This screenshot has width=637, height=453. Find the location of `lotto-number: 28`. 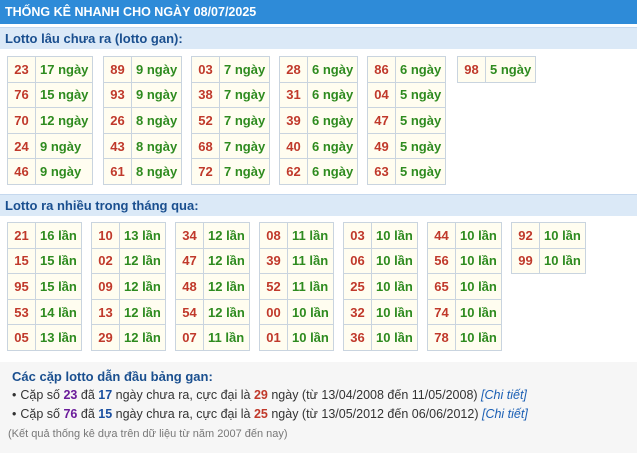

lotto-number: 28 is located at coordinates (293, 69).